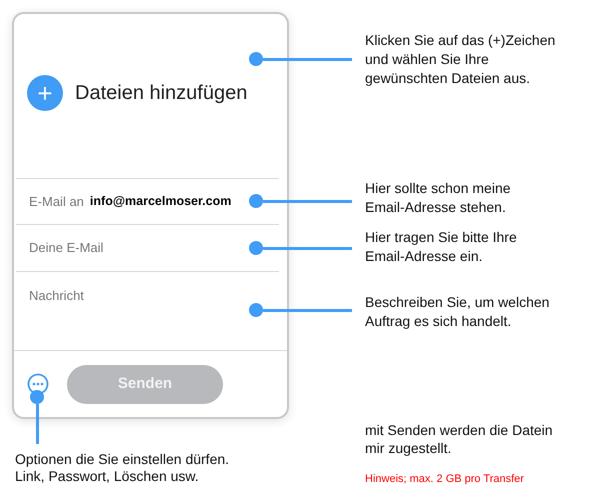 The image size is (590, 488). Describe the element at coordinates (441, 247) in the screenshot. I see `callout-text: Hier tragen Sie bitte Ihre Email-Adresse ein.` at that location.